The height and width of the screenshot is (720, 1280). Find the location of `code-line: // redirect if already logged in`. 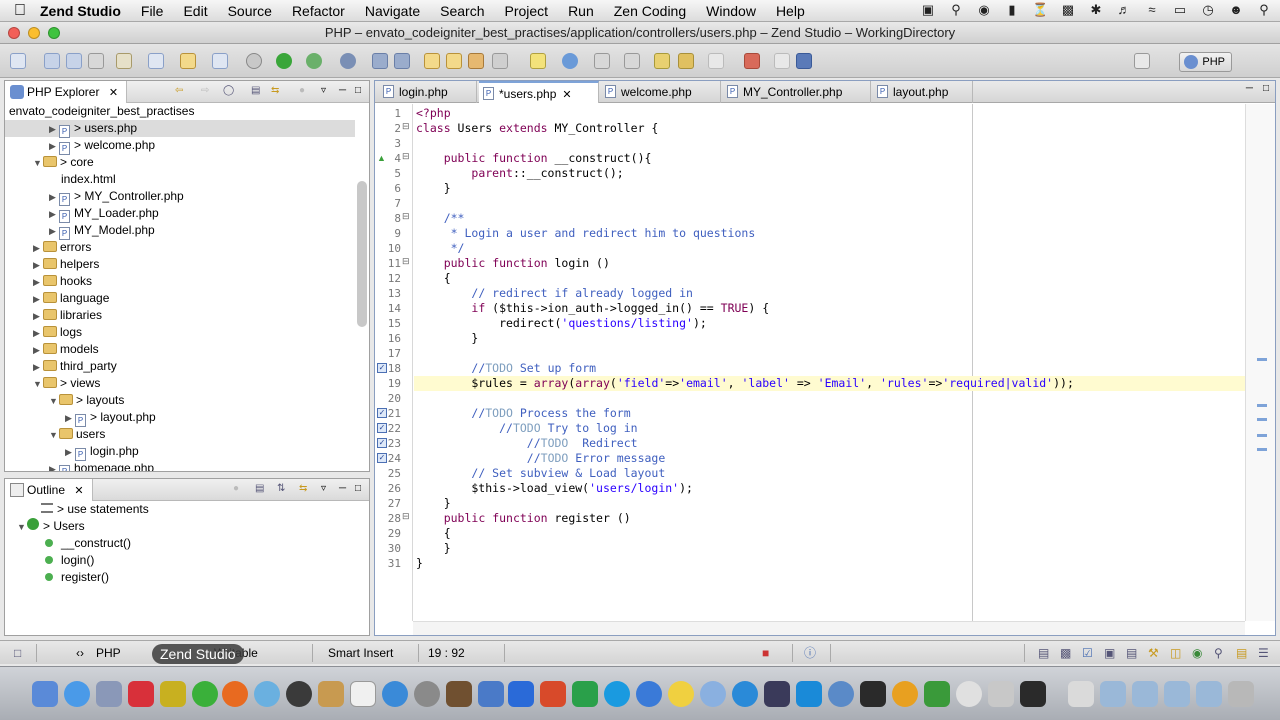

code-line: // redirect if already logged in is located at coordinates (829, 293).